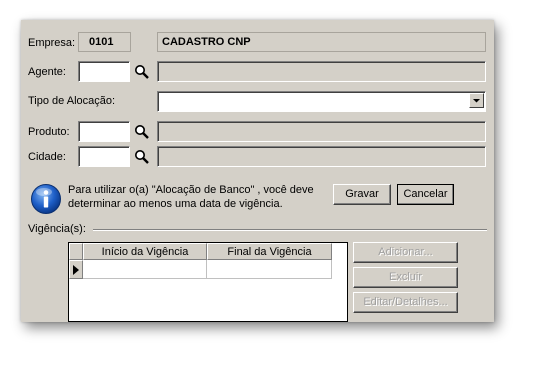 This screenshot has width=534, height=365. Describe the element at coordinates (425, 194) in the screenshot. I see `cancelar-button: Cancelar` at that location.